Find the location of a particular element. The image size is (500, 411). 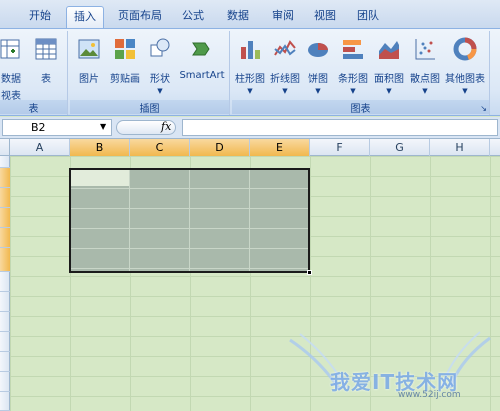

area-chart-icon is located at coordinates (389, 50).